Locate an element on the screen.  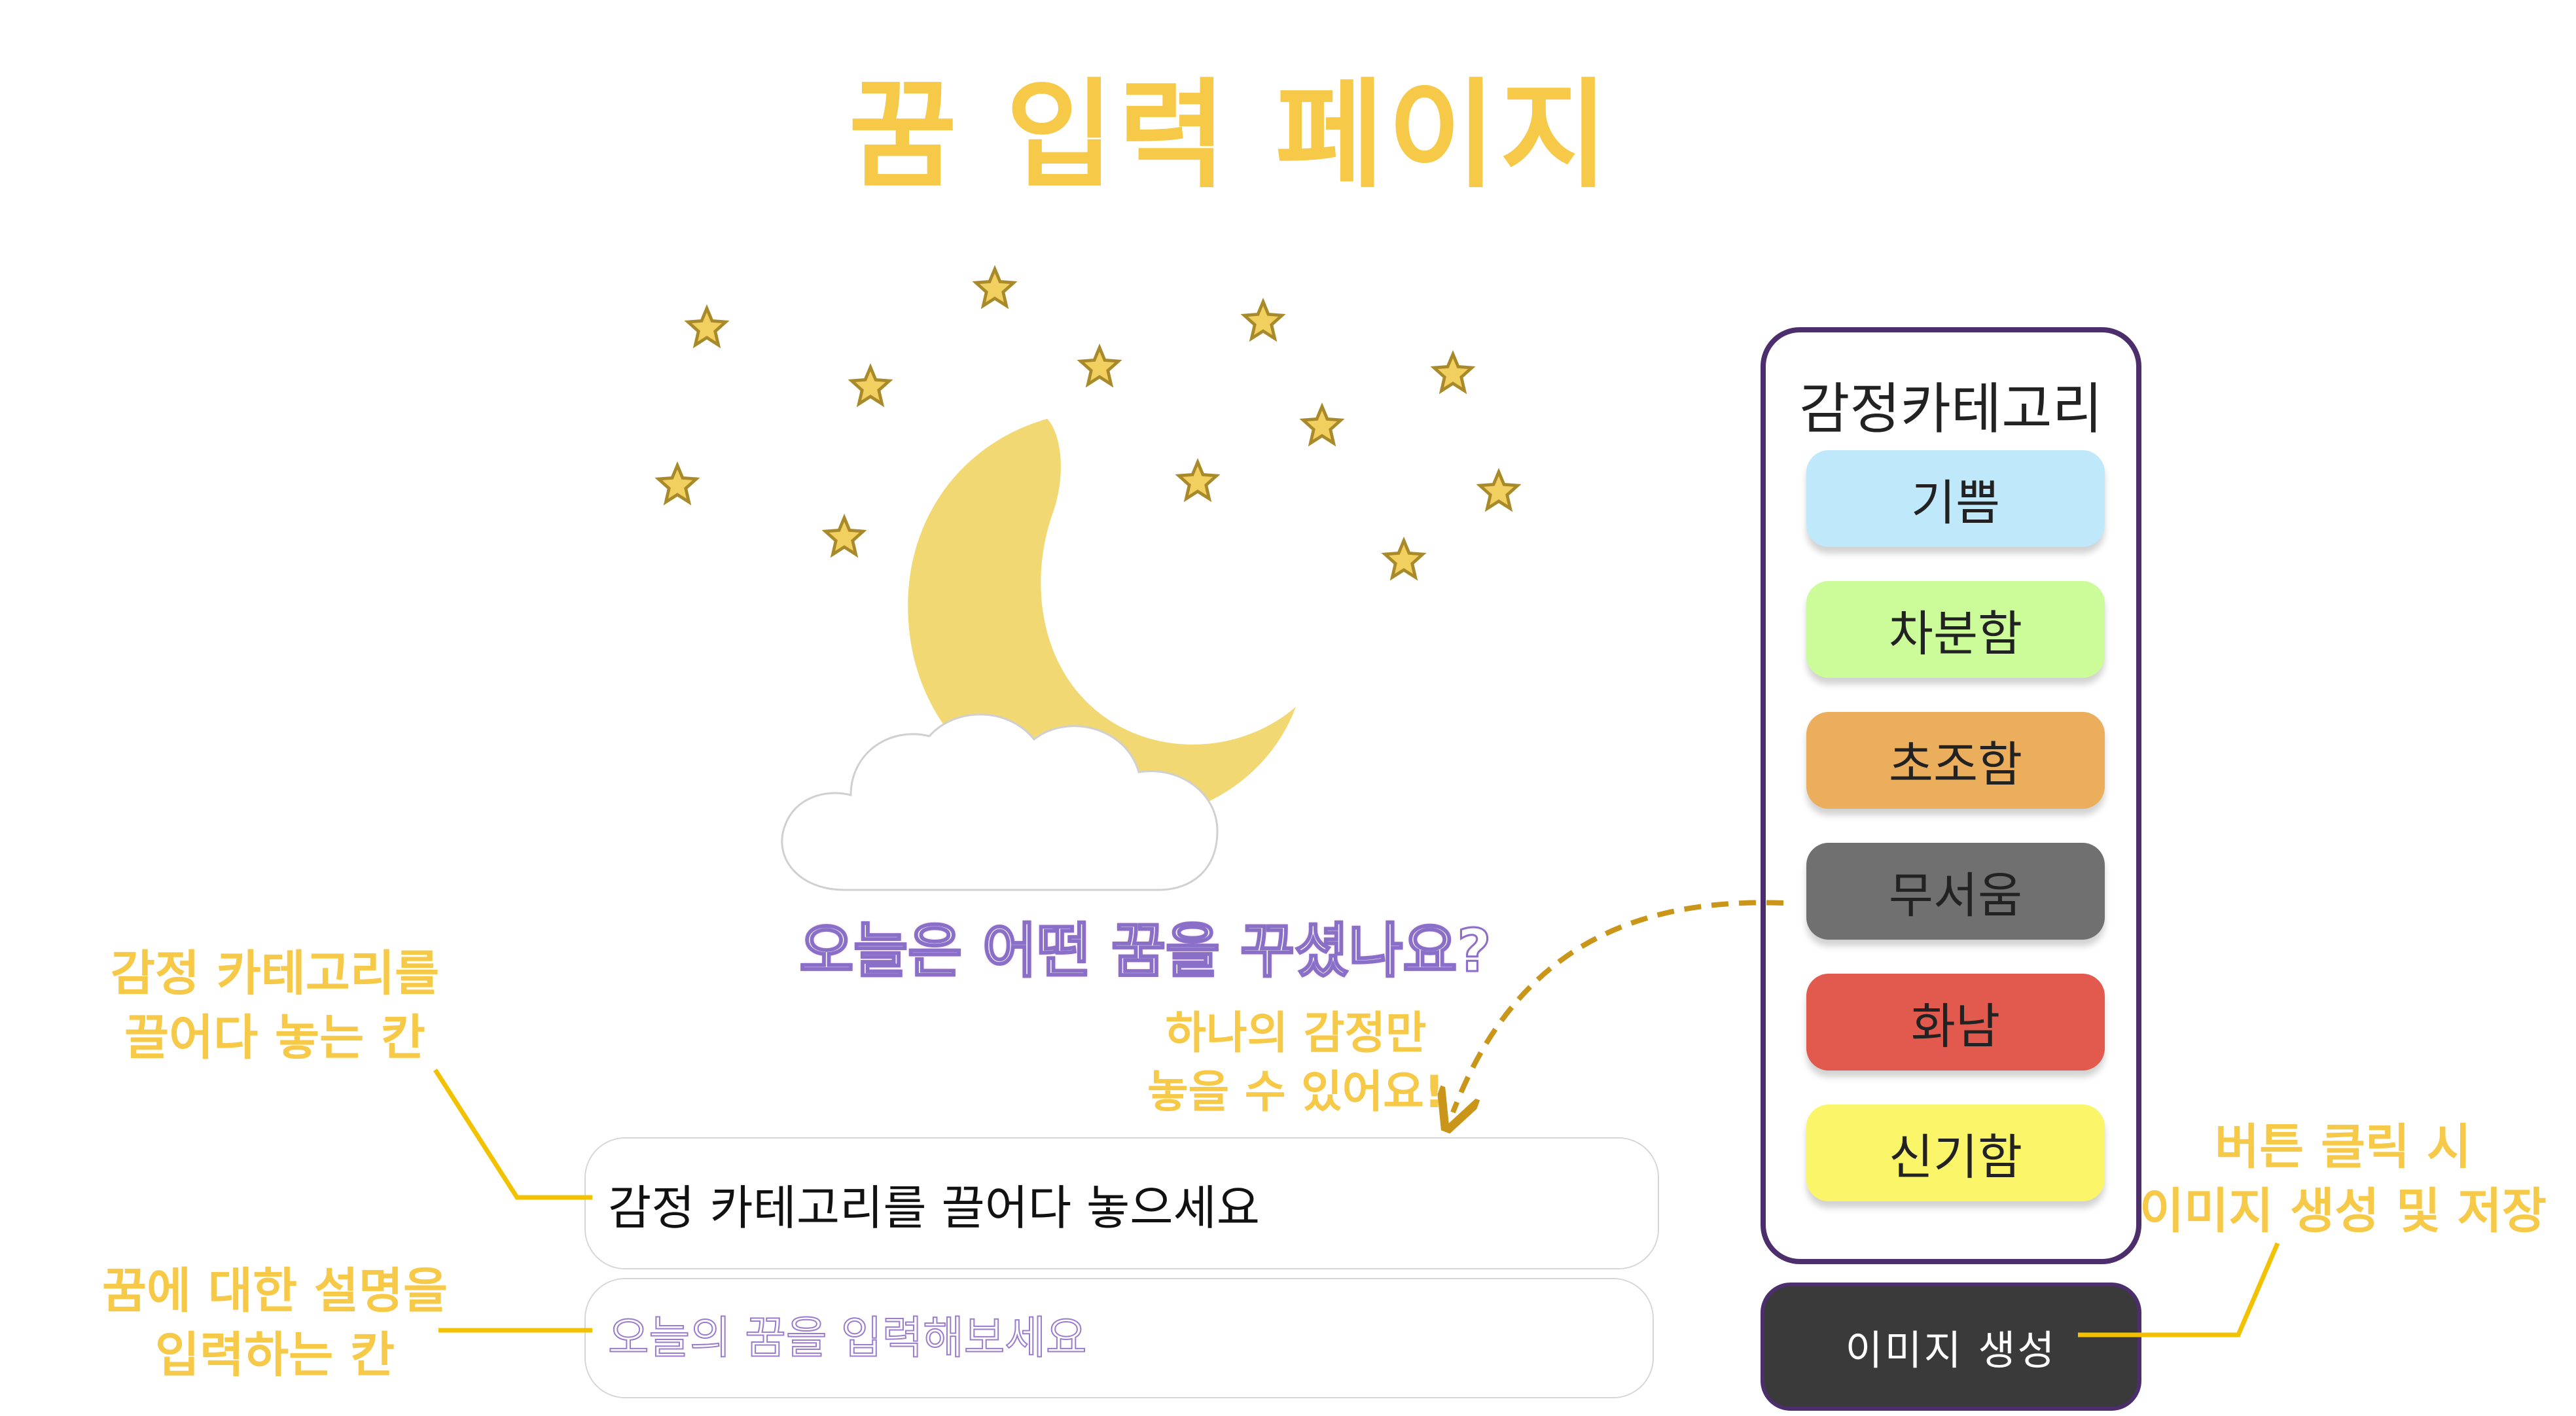
moon-cloud-illustration is located at coordinates (1088, 577).